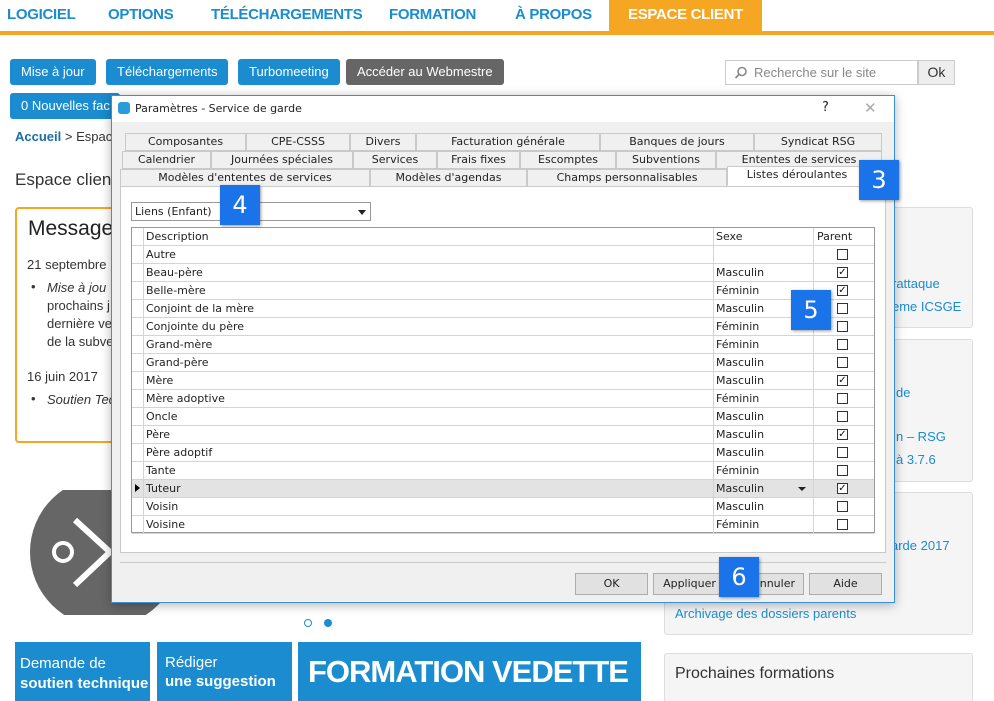 The height and width of the screenshot is (701, 994). What do you see at coordinates (159, 380) in the screenshot?
I see `cell-description: Mère` at bounding box center [159, 380].